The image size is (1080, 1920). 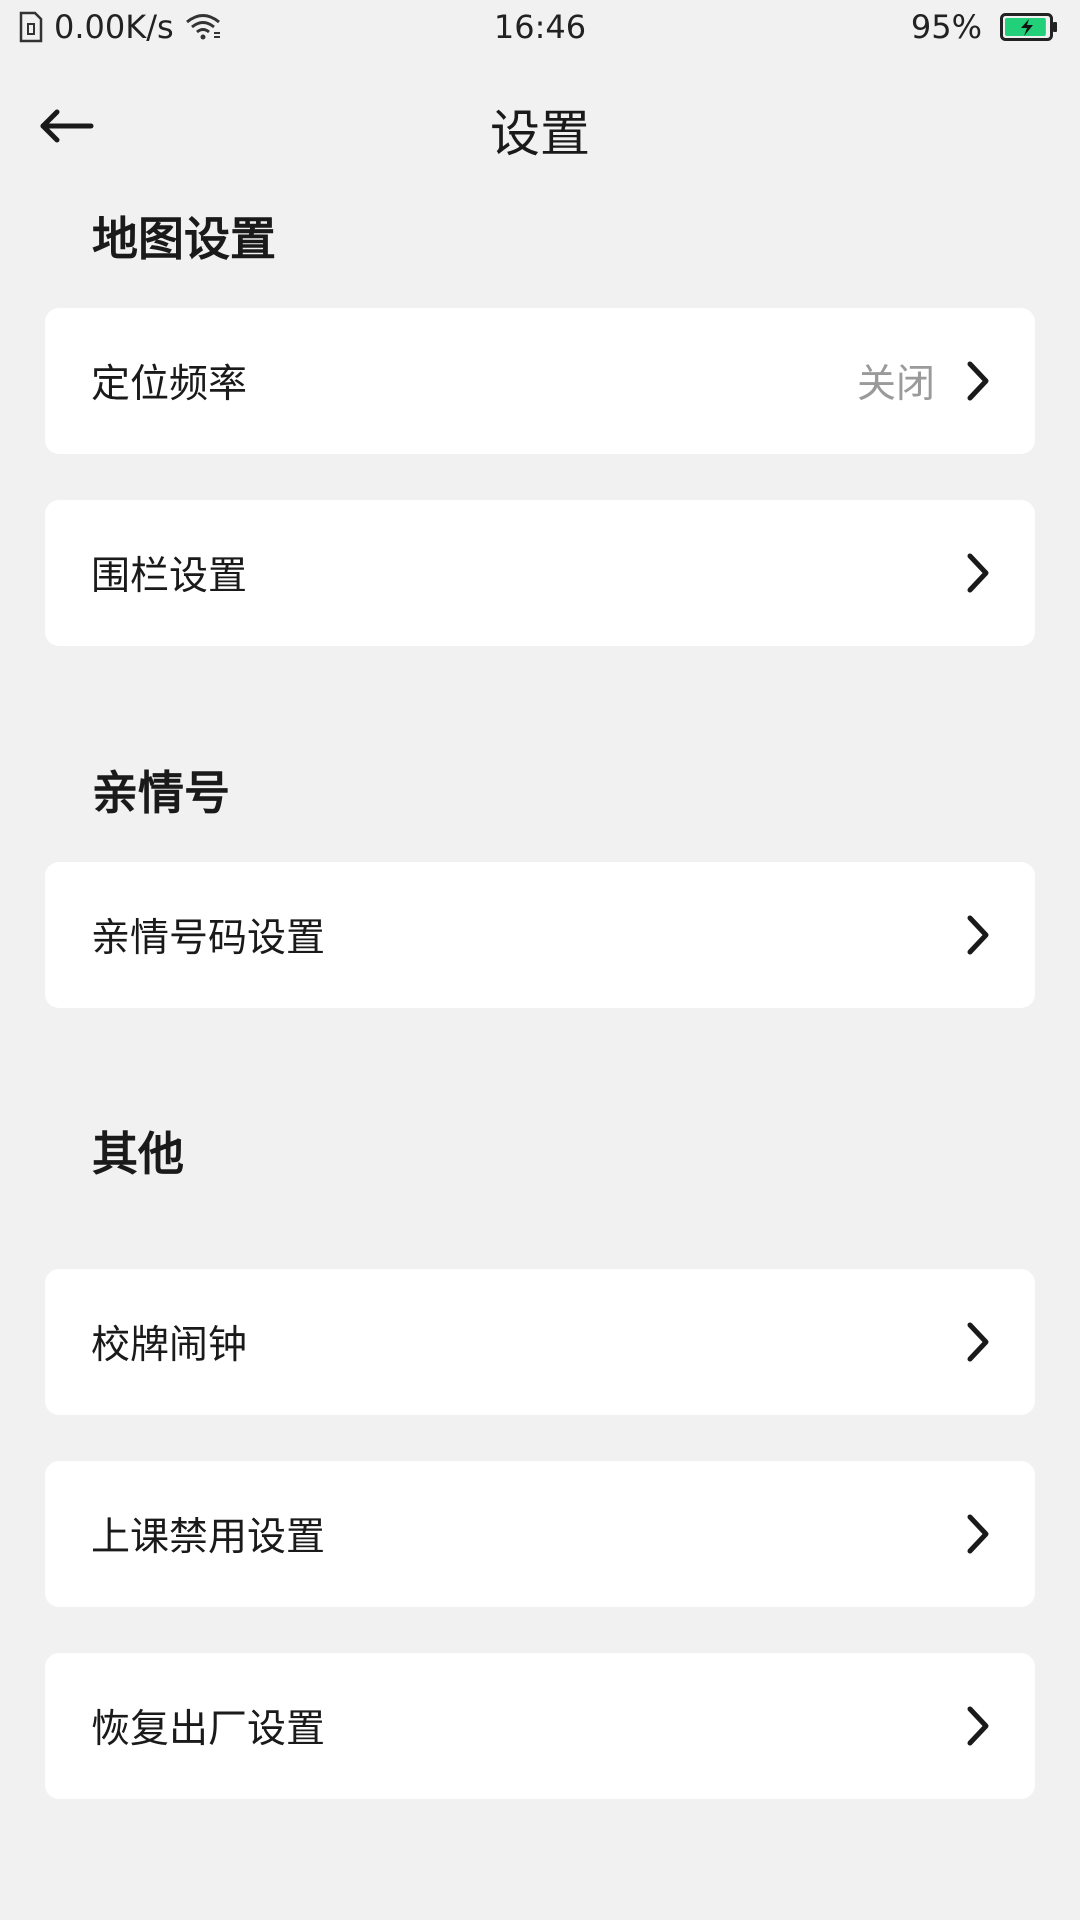 What do you see at coordinates (984, 27) in the screenshot?
I see `status-right: 95%` at bounding box center [984, 27].